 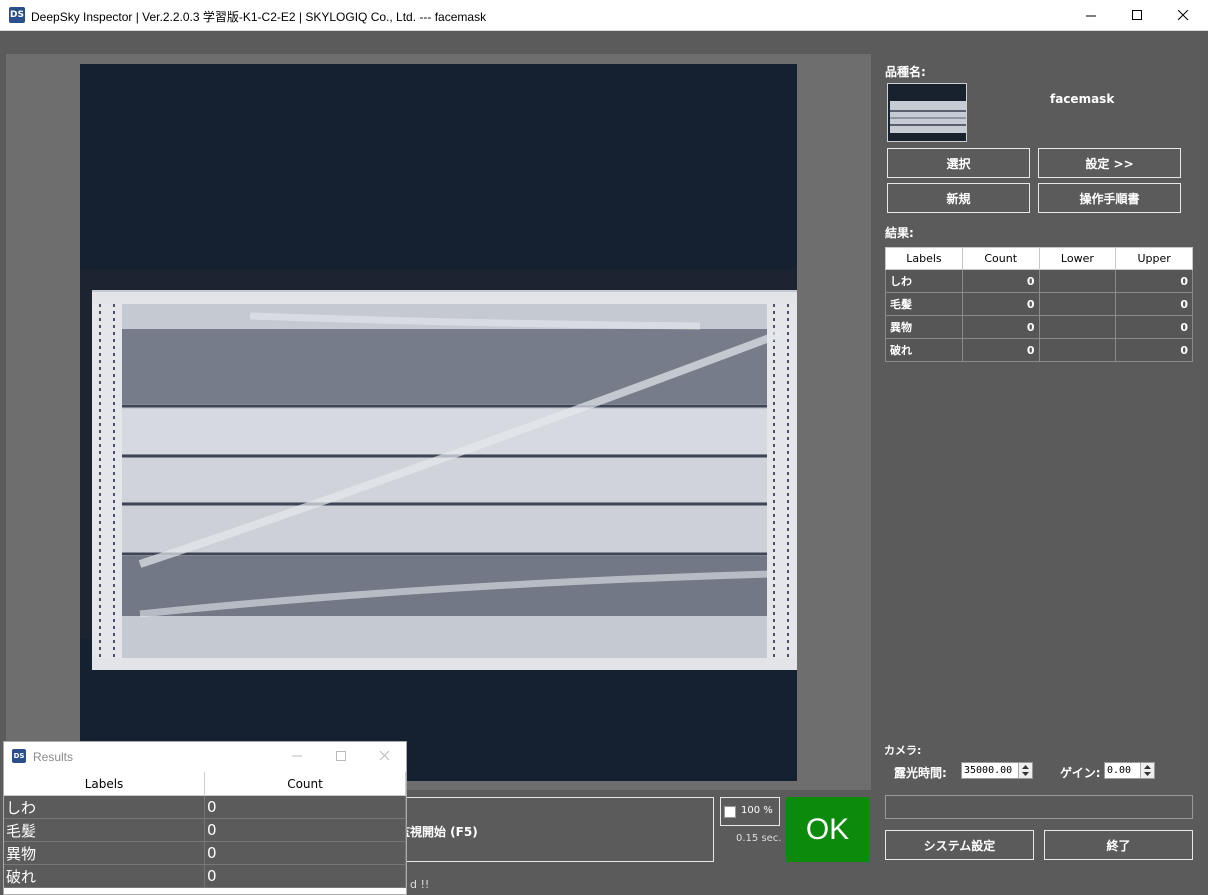 What do you see at coordinates (903, 750) in the screenshot?
I see `camera-label: カメラ:` at bounding box center [903, 750].